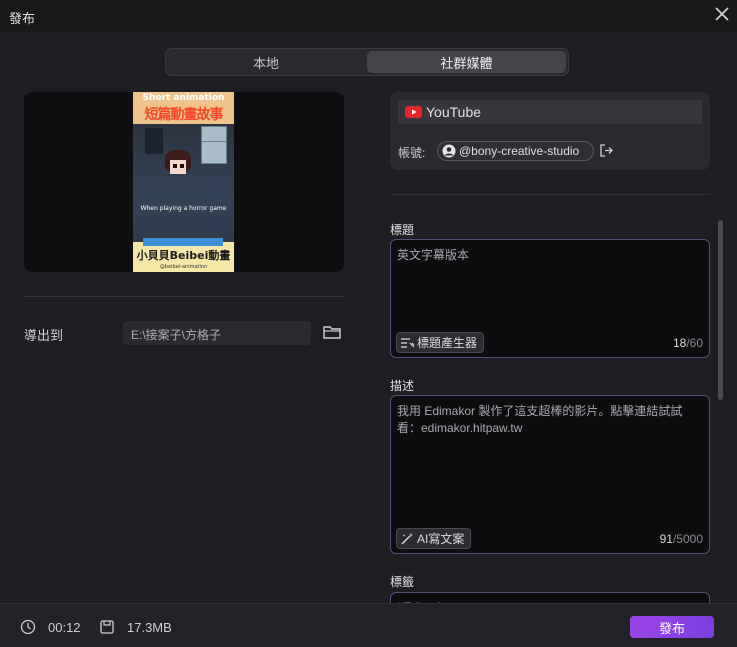 The image size is (737, 647). I want to click on clock-icon, so click(28, 627).